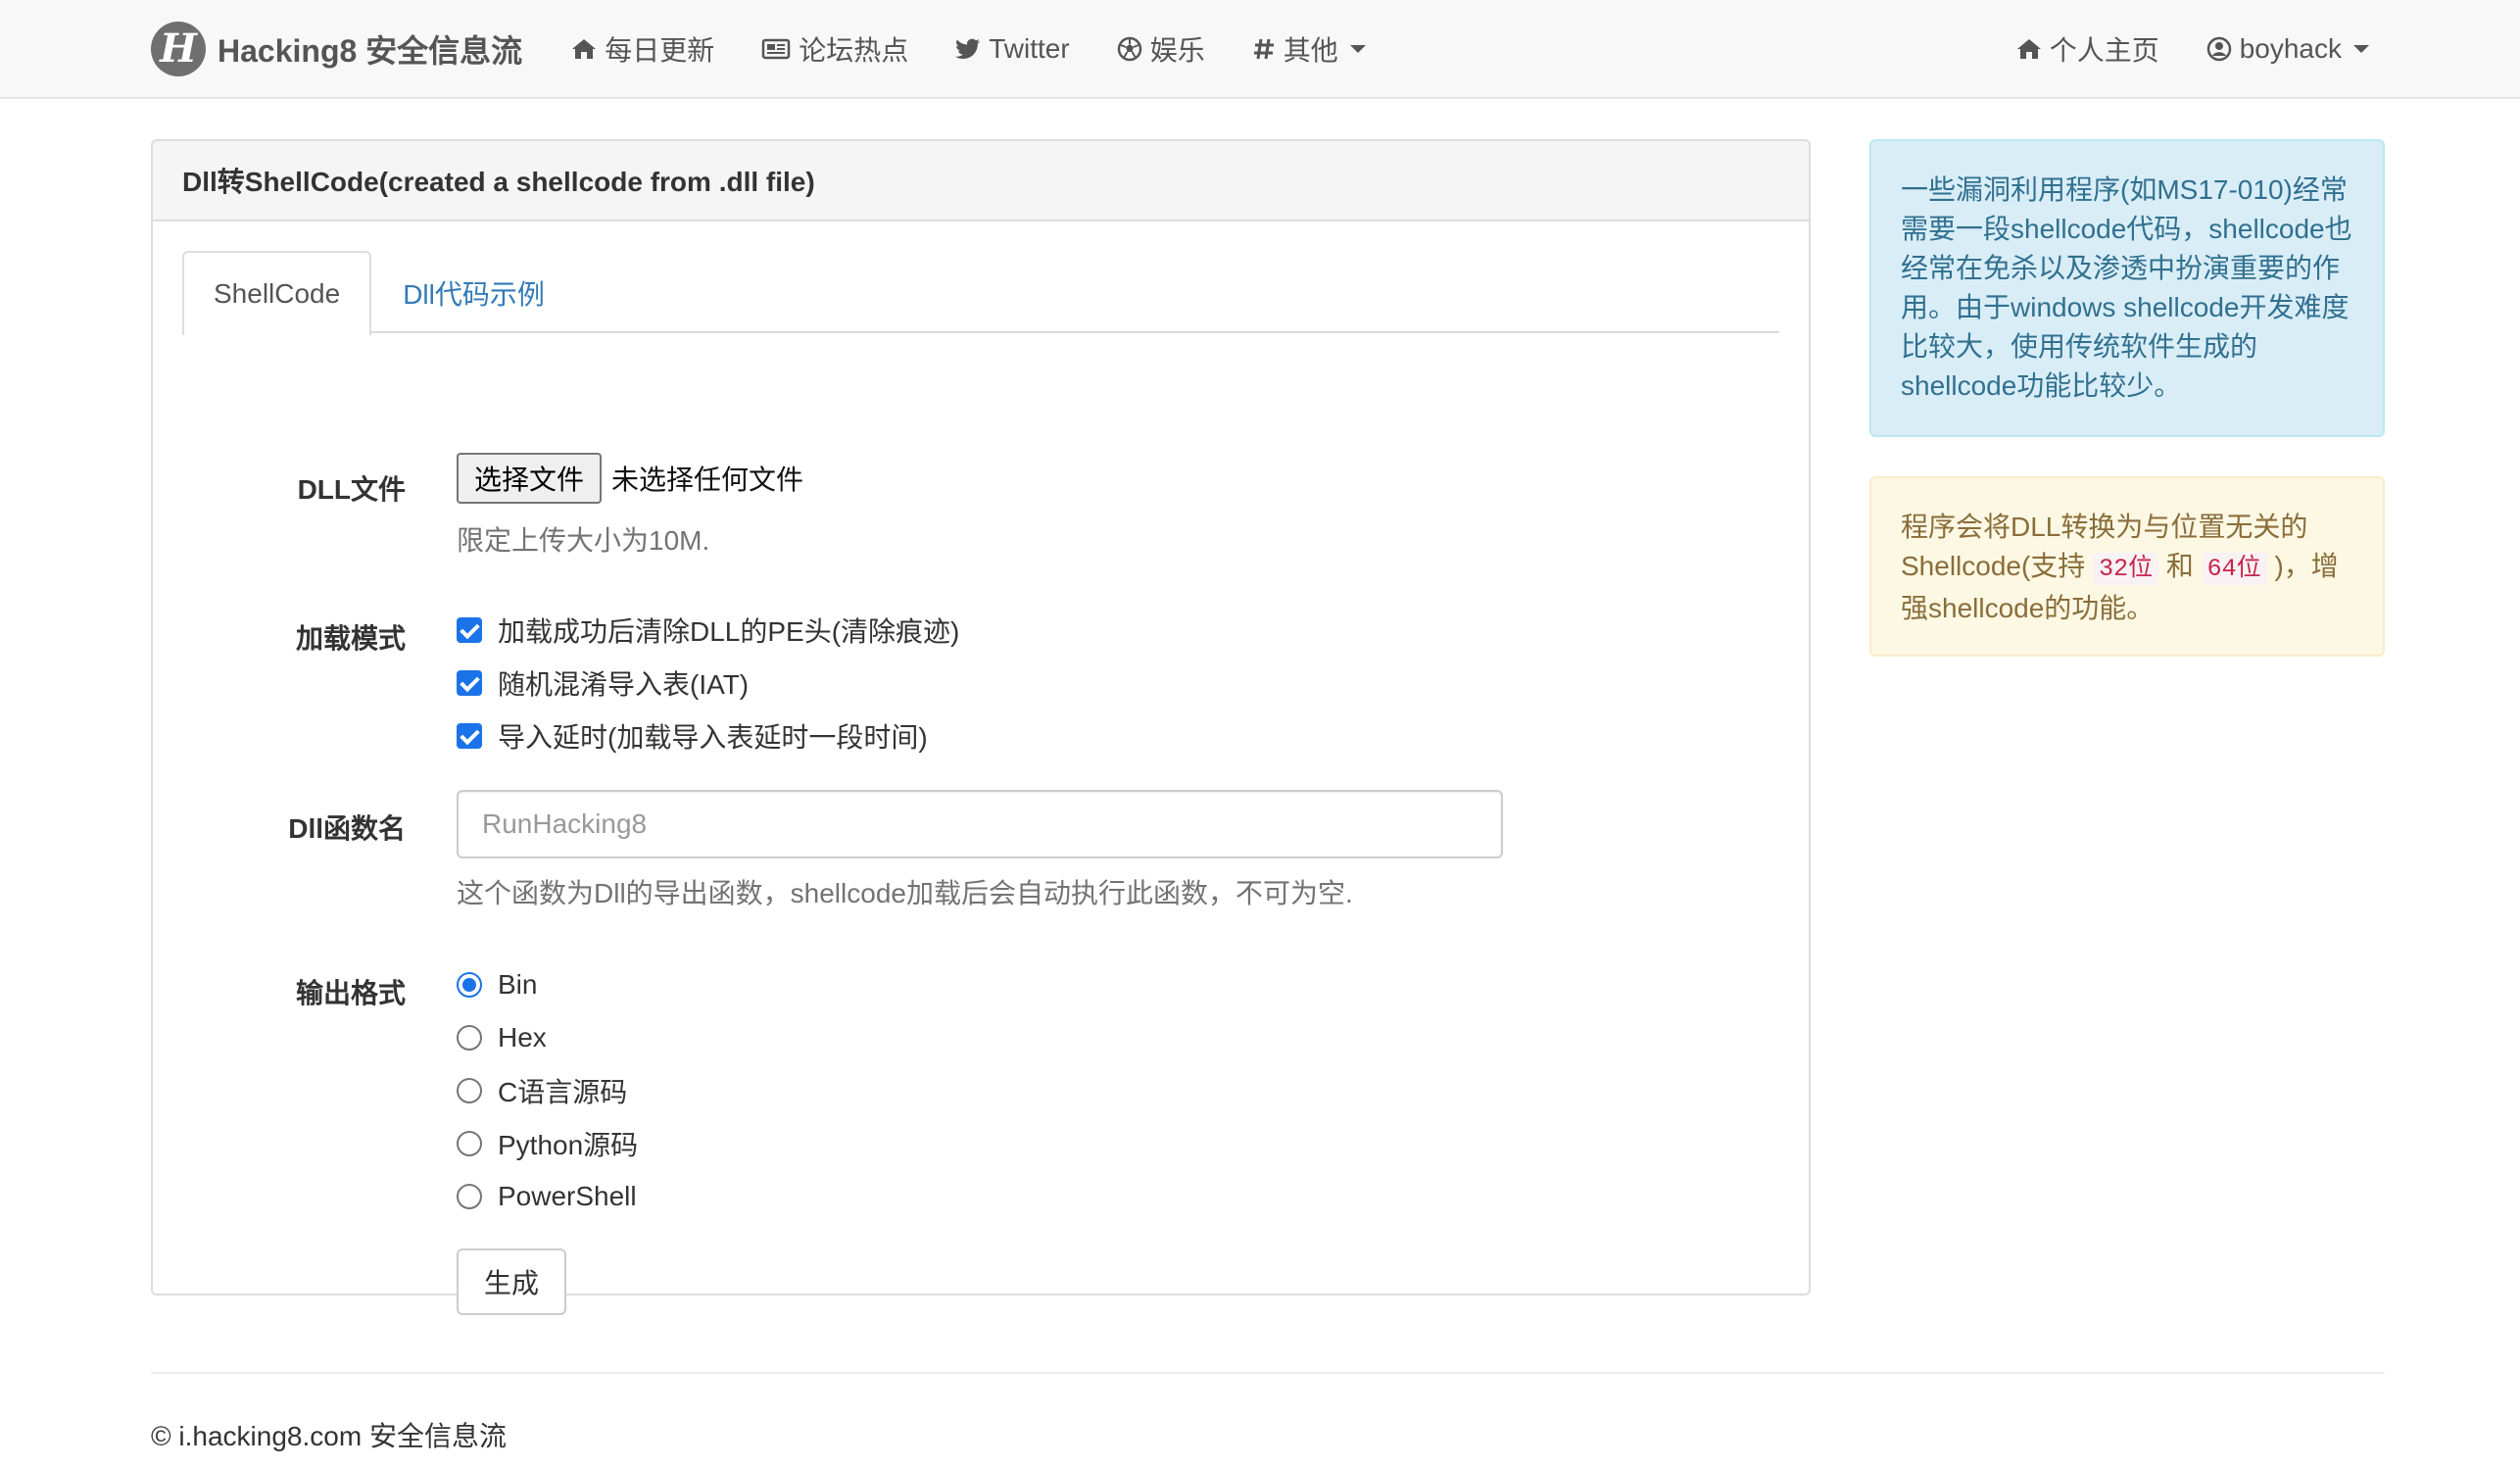  I want to click on radio-c-source: C语言源码, so click(547, 1090).